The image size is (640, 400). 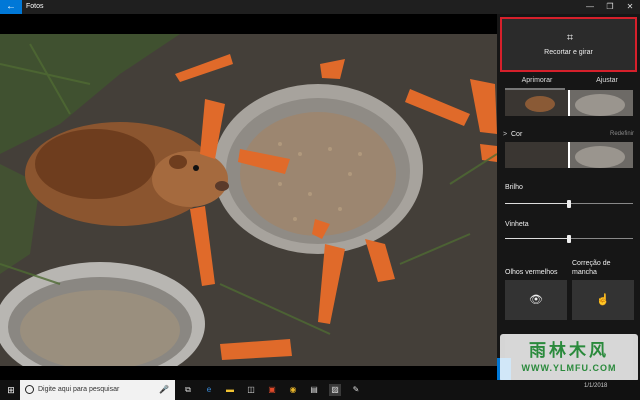 I want to click on color-section-label: Cor, so click(x=517, y=134).